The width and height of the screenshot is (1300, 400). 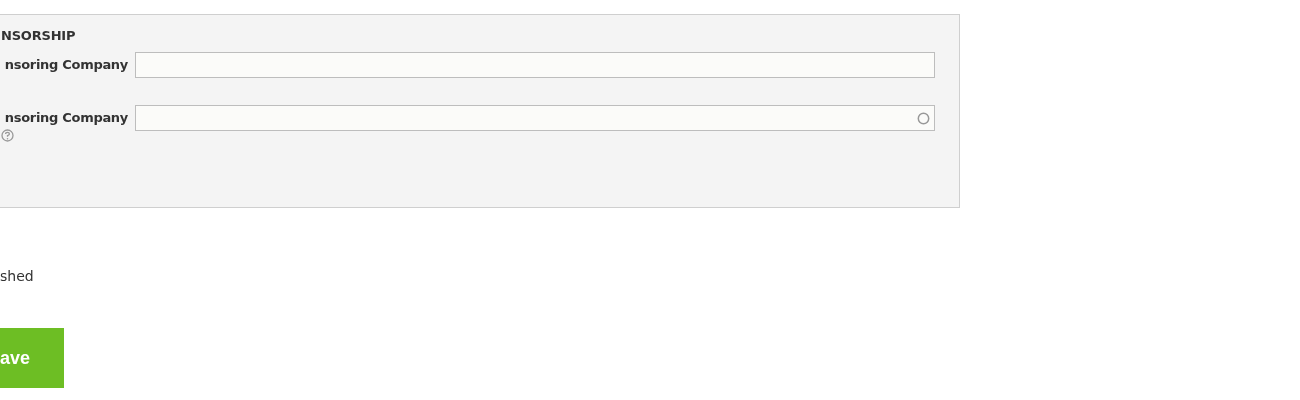 I want to click on save-button: ave, so click(x=32, y=358).